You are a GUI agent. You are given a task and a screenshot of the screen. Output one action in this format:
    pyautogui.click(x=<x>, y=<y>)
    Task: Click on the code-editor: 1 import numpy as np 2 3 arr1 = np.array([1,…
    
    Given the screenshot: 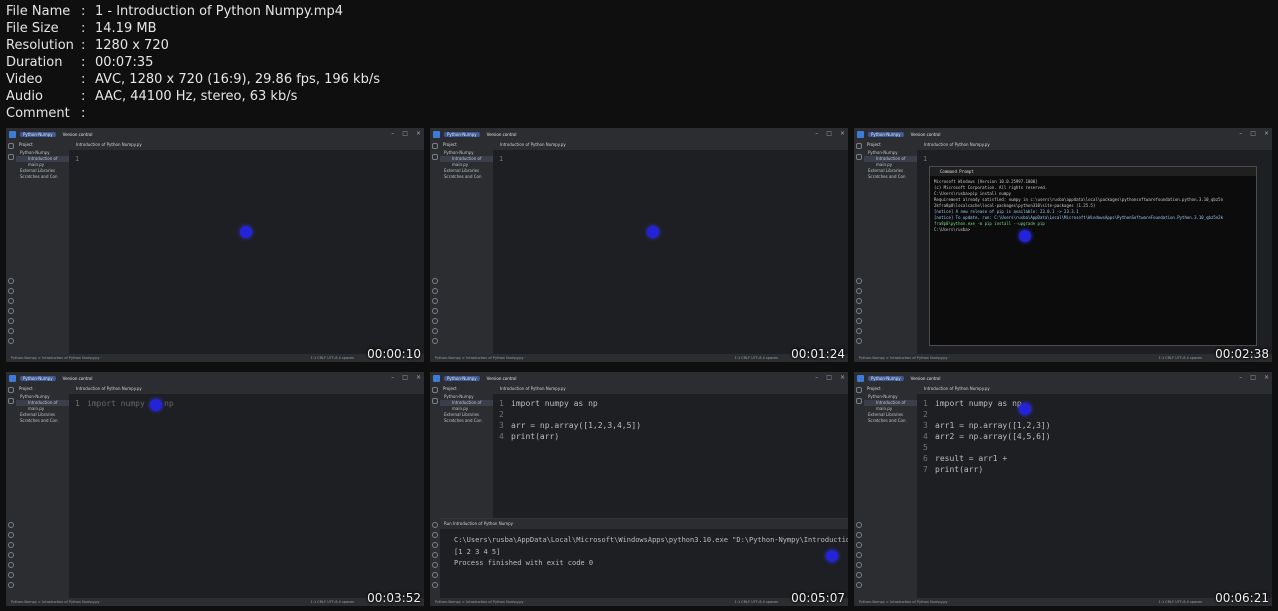 What is the action you would take?
    pyautogui.click(x=1094, y=496)
    